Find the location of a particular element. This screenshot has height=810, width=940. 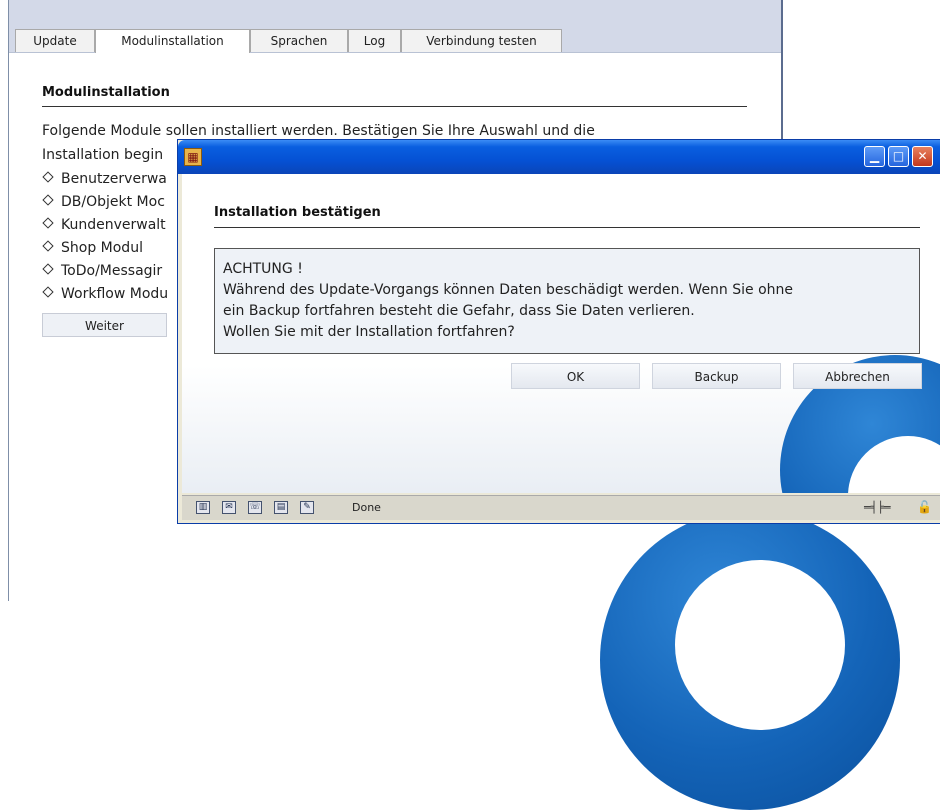

navigator-icon: ▥ is located at coordinates (203, 507).